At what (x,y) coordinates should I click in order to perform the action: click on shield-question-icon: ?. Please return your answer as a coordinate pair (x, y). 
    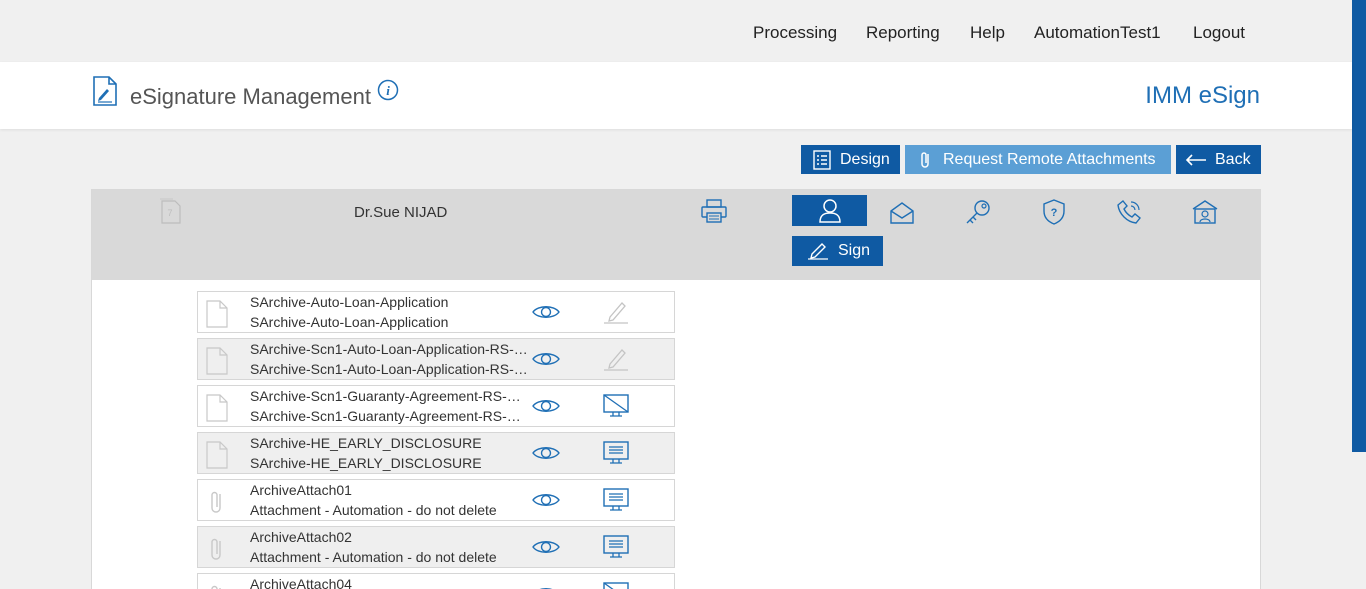
    Looking at the image, I should click on (1054, 212).